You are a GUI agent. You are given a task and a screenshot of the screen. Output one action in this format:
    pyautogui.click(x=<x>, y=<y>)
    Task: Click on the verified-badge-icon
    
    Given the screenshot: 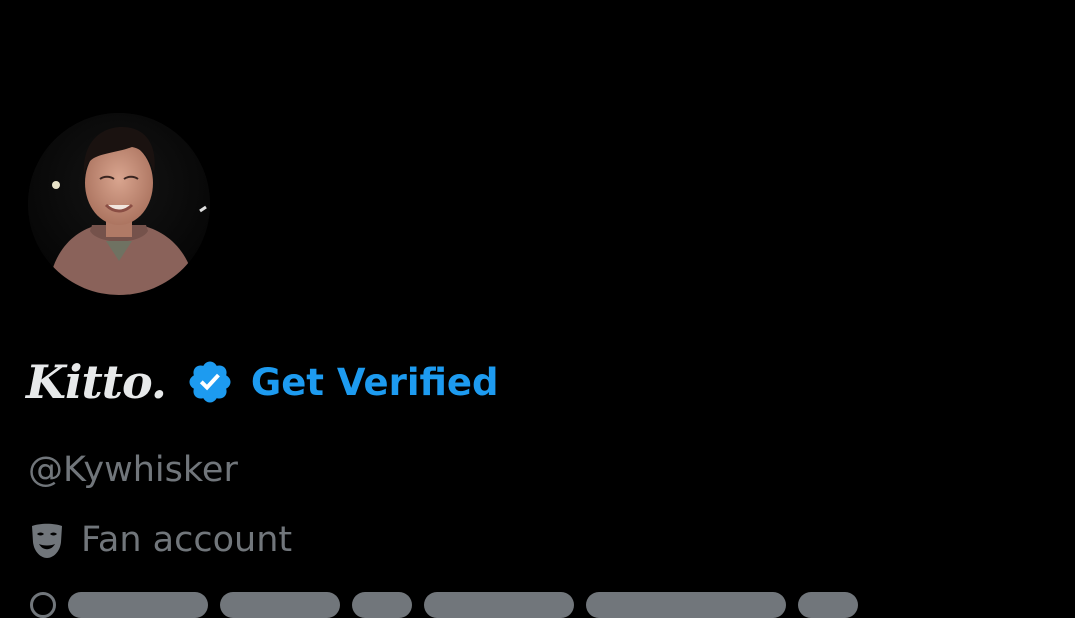 What is the action you would take?
    pyautogui.click(x=210, y=382)
    